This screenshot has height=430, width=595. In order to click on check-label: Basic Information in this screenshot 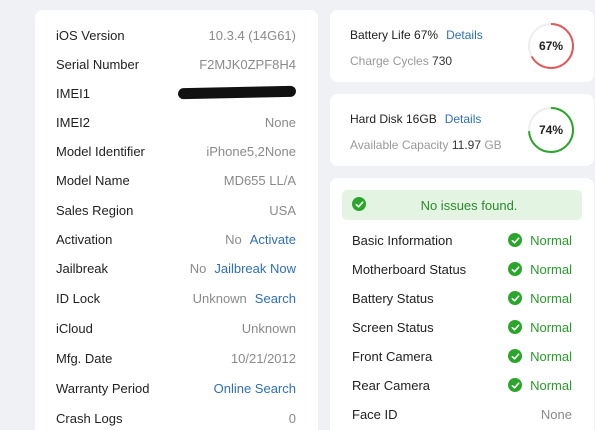, I will do `click(402, 240)`.